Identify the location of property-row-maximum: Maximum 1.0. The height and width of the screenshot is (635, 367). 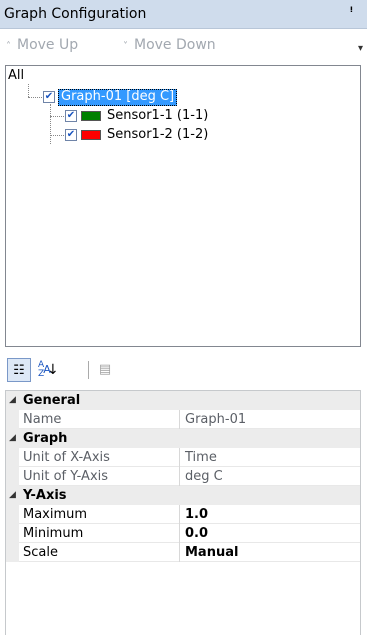
(183, 514).